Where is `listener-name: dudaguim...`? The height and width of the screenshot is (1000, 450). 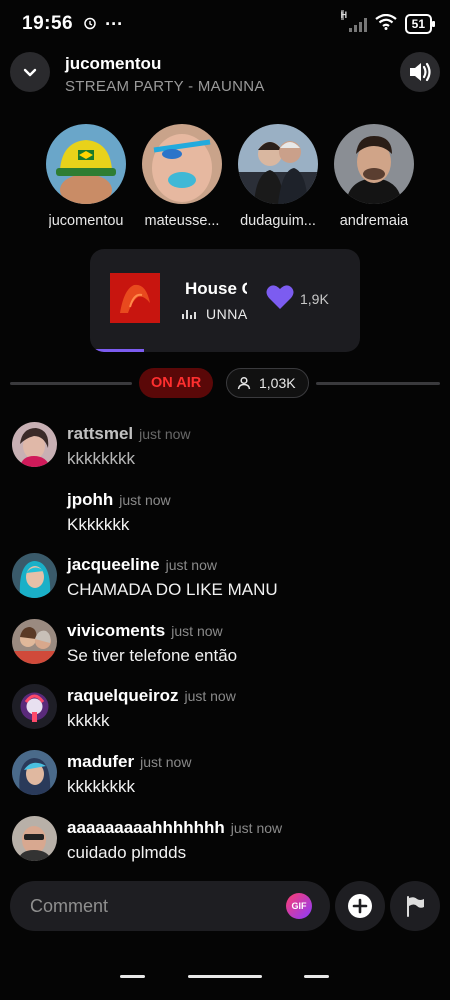 listener-name: dudaguim... is located at coordinates (278, 221).